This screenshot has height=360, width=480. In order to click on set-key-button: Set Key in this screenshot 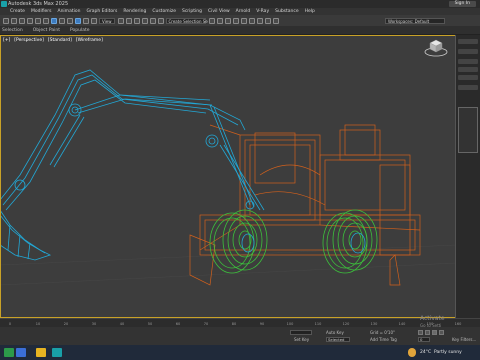, I will do `click(301, 339)`.